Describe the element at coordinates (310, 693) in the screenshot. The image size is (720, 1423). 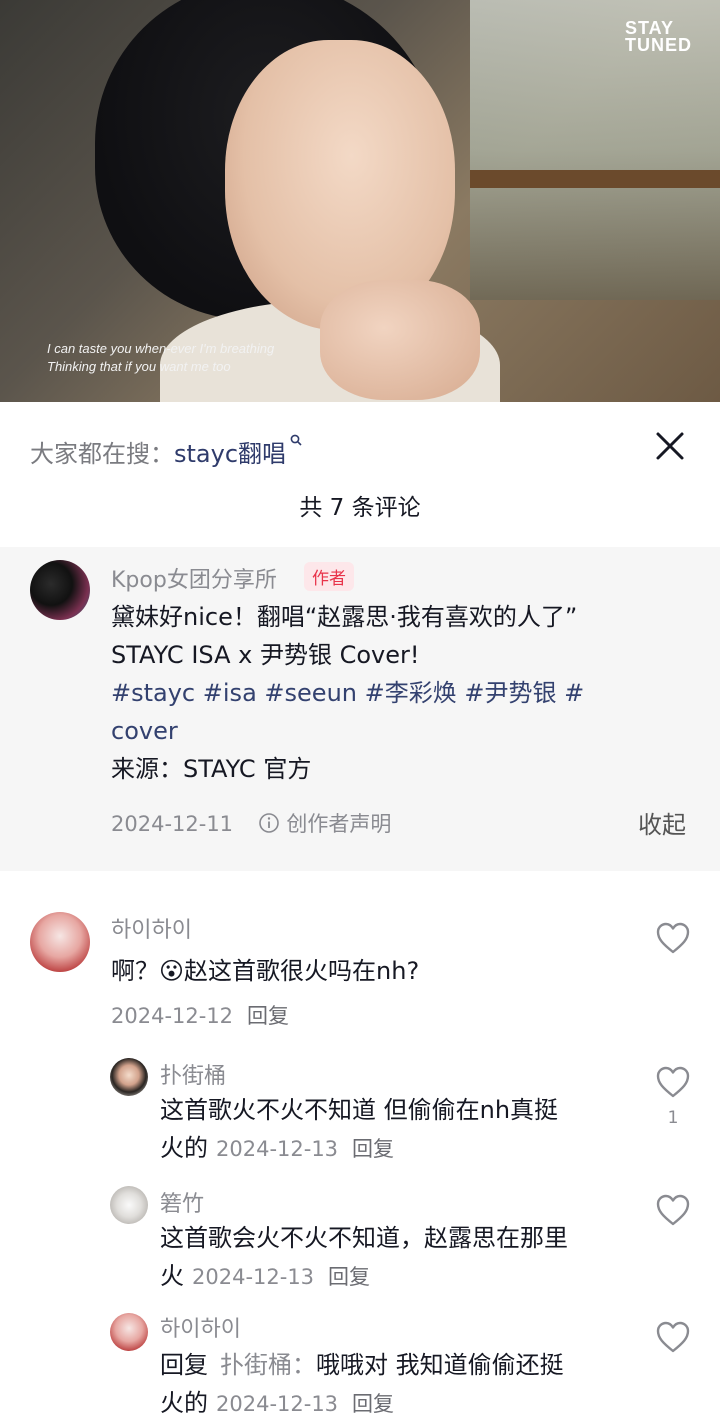
I see `hashtag: #seeun` at that location.